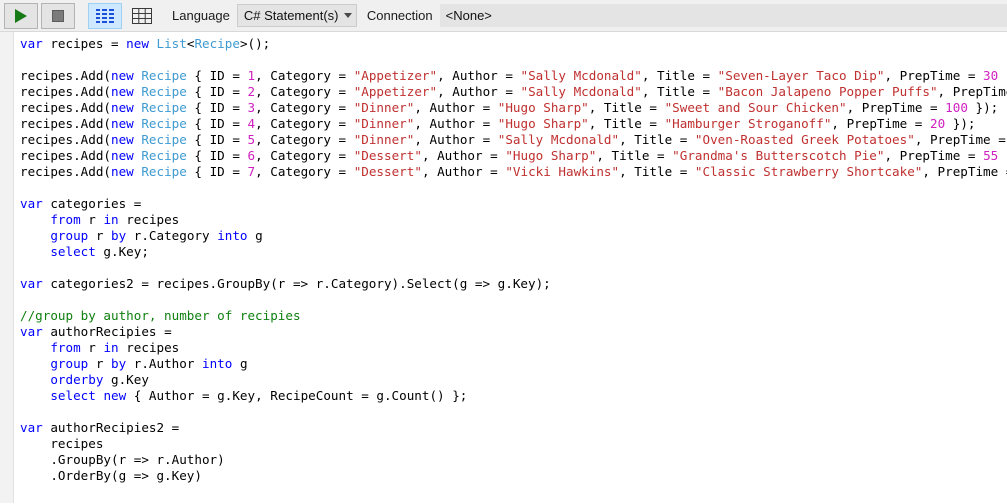 The image size is (1007, 504). Describe the element at coordinates (983, 107) in the screenshot. I see `code-token-pln: });` at that location.